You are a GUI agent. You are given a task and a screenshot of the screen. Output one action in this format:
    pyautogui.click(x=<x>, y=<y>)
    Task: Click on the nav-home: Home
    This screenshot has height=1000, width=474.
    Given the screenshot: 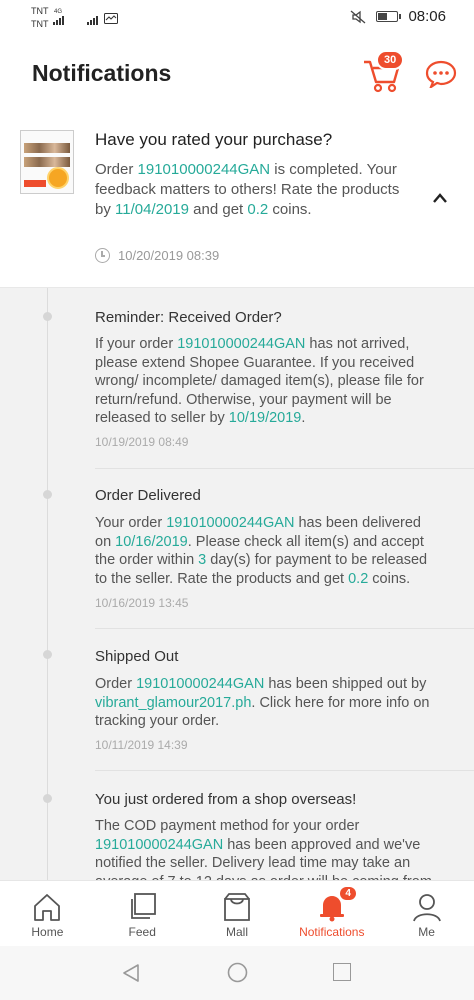 What is the action you would take?
    pyautogui.click(x=47, y=913)
    